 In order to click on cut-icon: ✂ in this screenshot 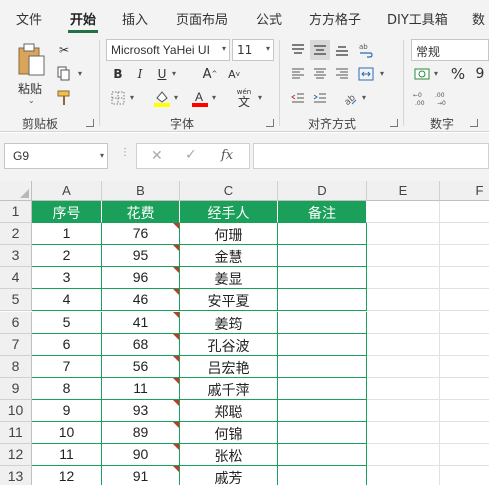, I will do `click(64, 50)`.